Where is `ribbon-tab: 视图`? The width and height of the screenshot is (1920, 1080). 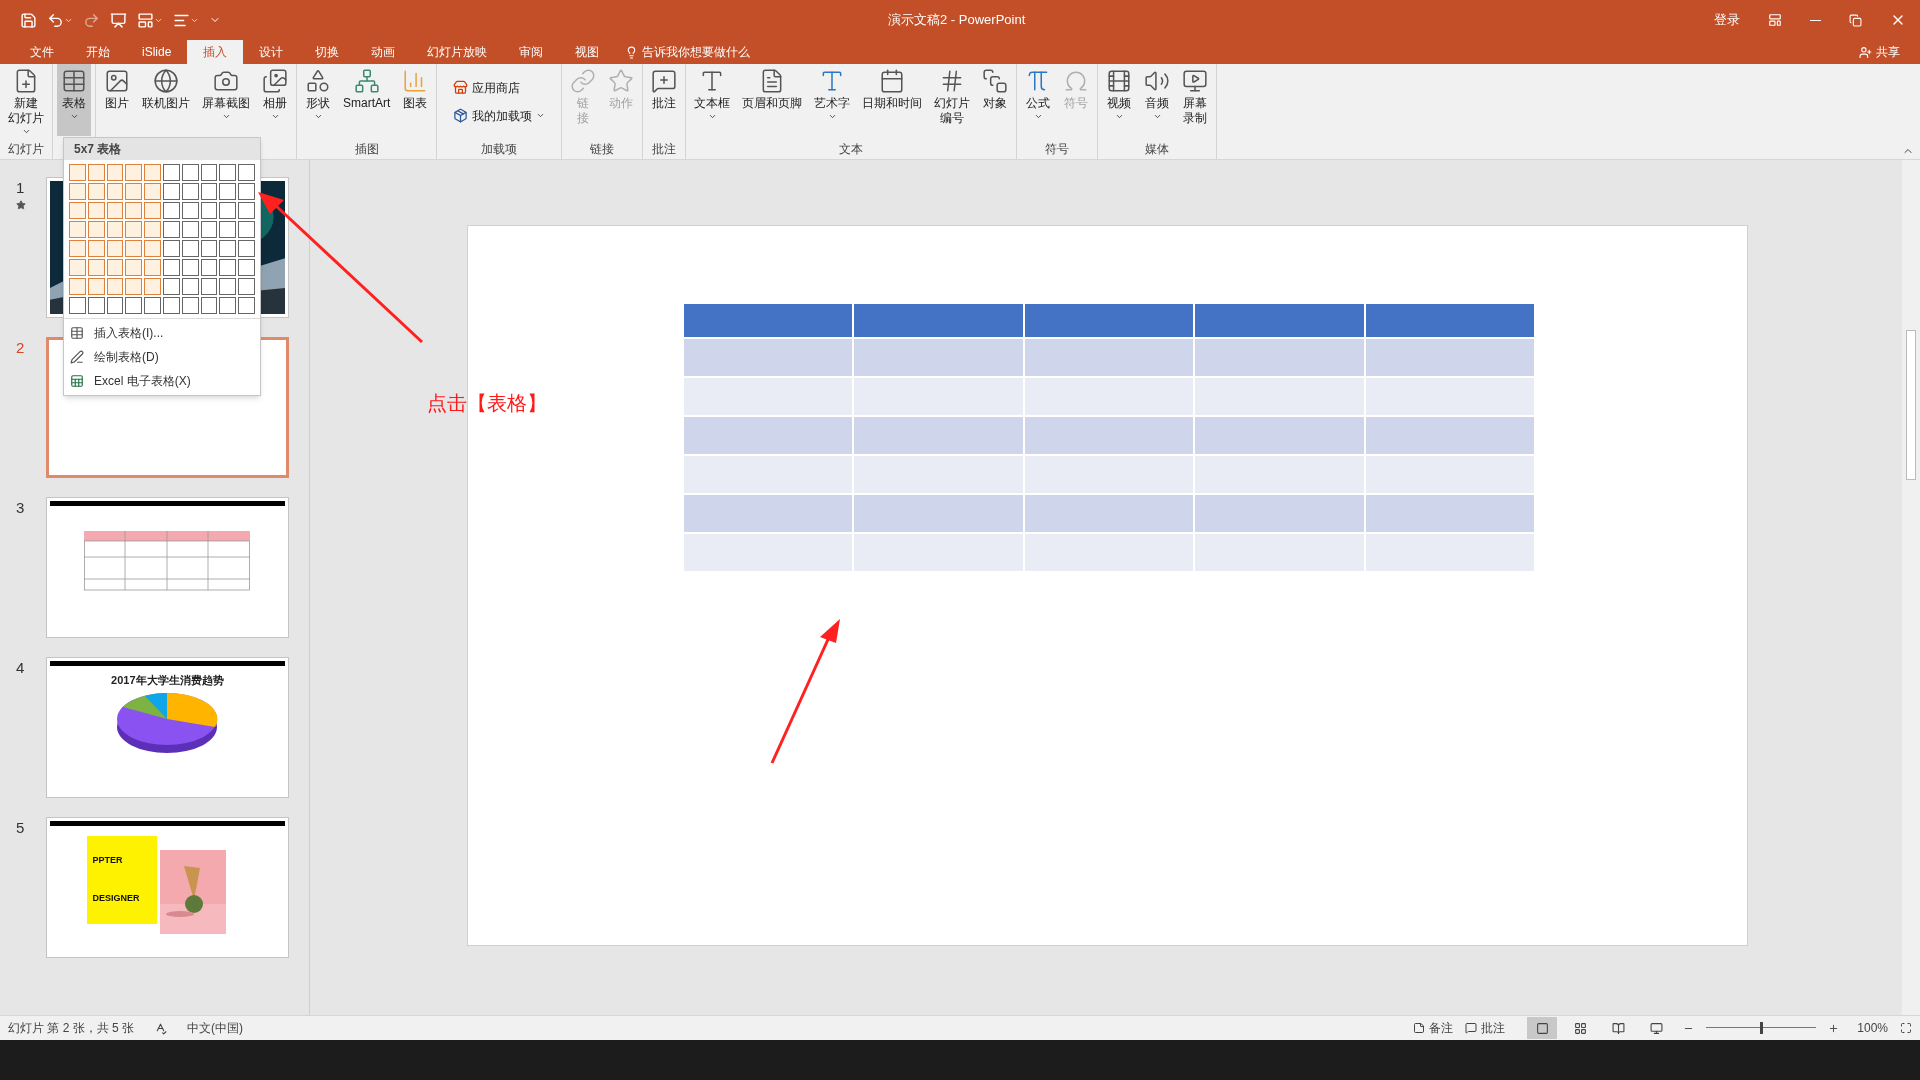 ribbon-tab: 视图 is located at coordinates (587, 52).